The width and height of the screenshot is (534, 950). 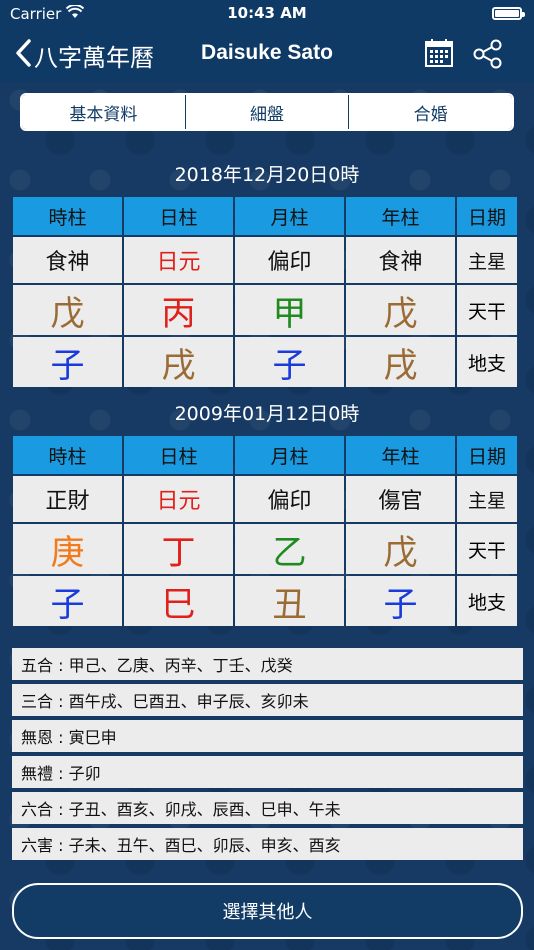 I want to click on stem-cell: 庚, so click(x=67, y=549).